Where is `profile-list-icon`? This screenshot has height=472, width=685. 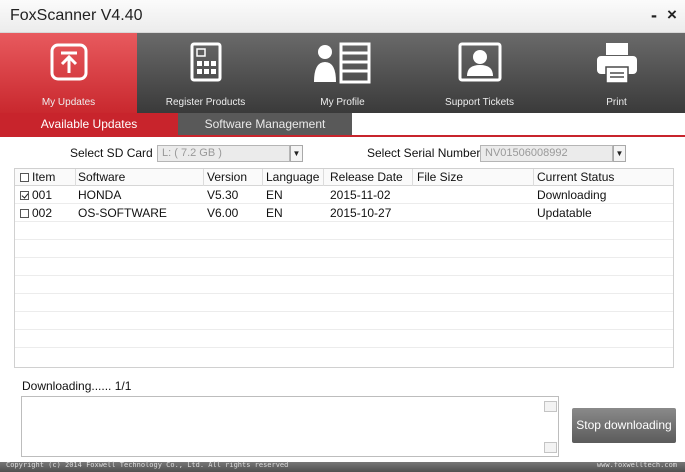
profile-list-icon is located at coordinates (343, 65).